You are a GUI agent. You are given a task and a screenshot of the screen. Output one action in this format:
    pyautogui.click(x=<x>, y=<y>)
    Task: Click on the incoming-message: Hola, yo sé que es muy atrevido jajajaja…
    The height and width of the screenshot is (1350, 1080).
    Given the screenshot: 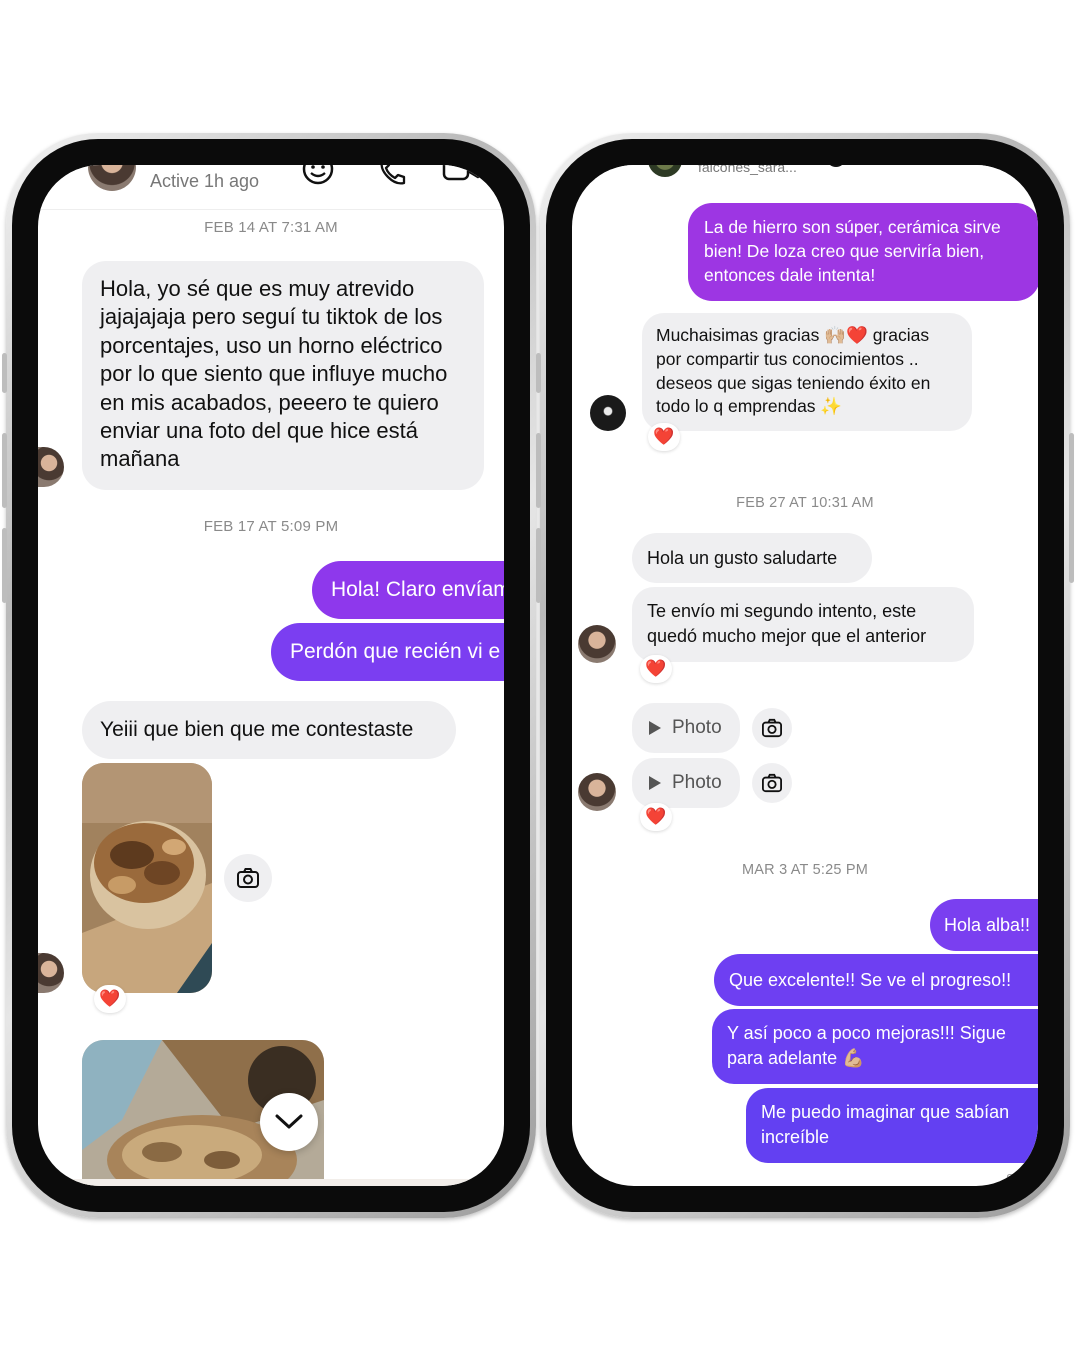 What is the action you would take?
    pyautogui.click(x=283, y=375)
    